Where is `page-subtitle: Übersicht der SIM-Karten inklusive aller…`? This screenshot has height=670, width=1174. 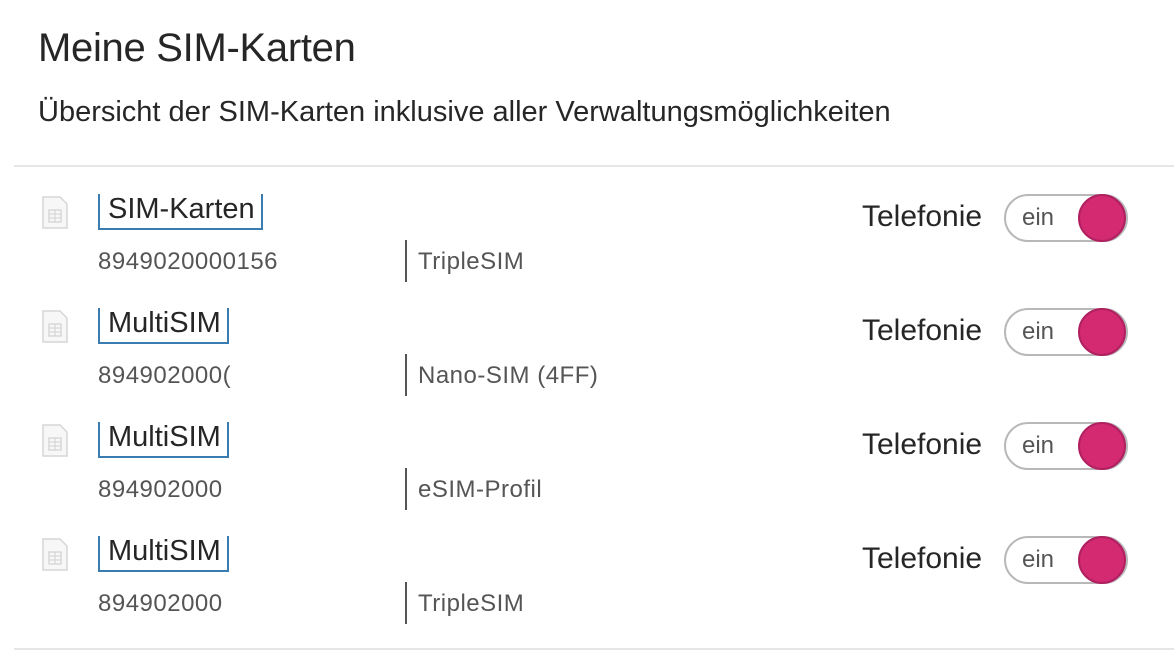 page-subtitle: Übersicht der SIM-Karten inklusive aller… is located at coordinates (464, 112).